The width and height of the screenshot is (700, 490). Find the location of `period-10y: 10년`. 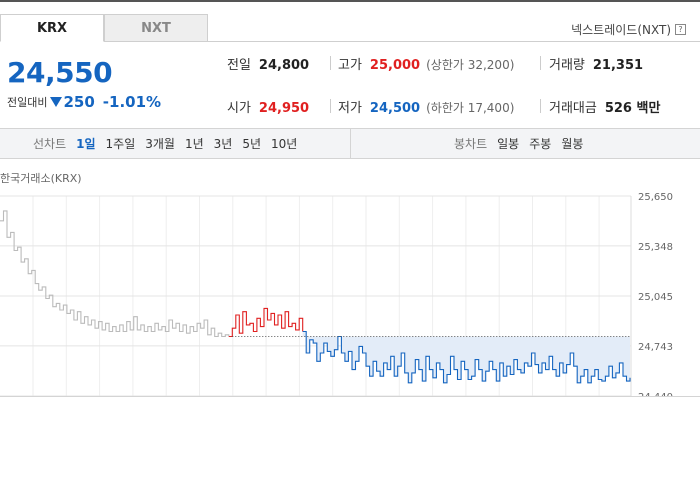

period-10y: 10년 is located at coordinates (284, 143).